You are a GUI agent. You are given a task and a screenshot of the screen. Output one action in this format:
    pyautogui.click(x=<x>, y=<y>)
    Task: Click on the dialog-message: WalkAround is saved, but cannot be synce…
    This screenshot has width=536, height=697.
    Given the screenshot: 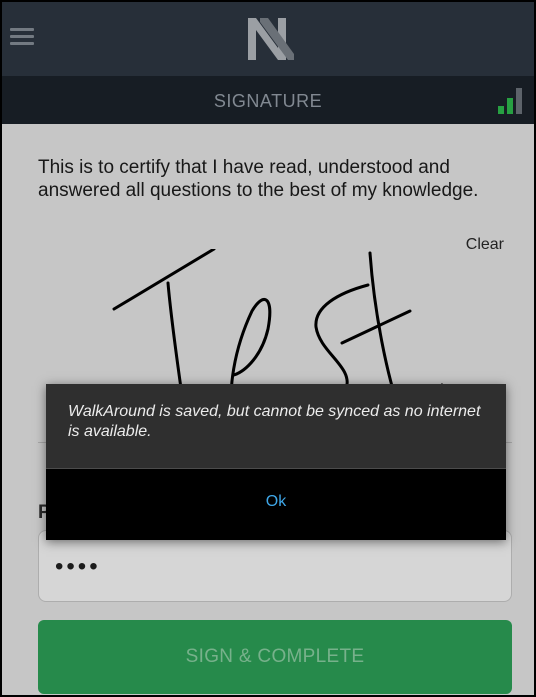 What is the action you would take?
    pyautogui.click(x=274, y=421)
    